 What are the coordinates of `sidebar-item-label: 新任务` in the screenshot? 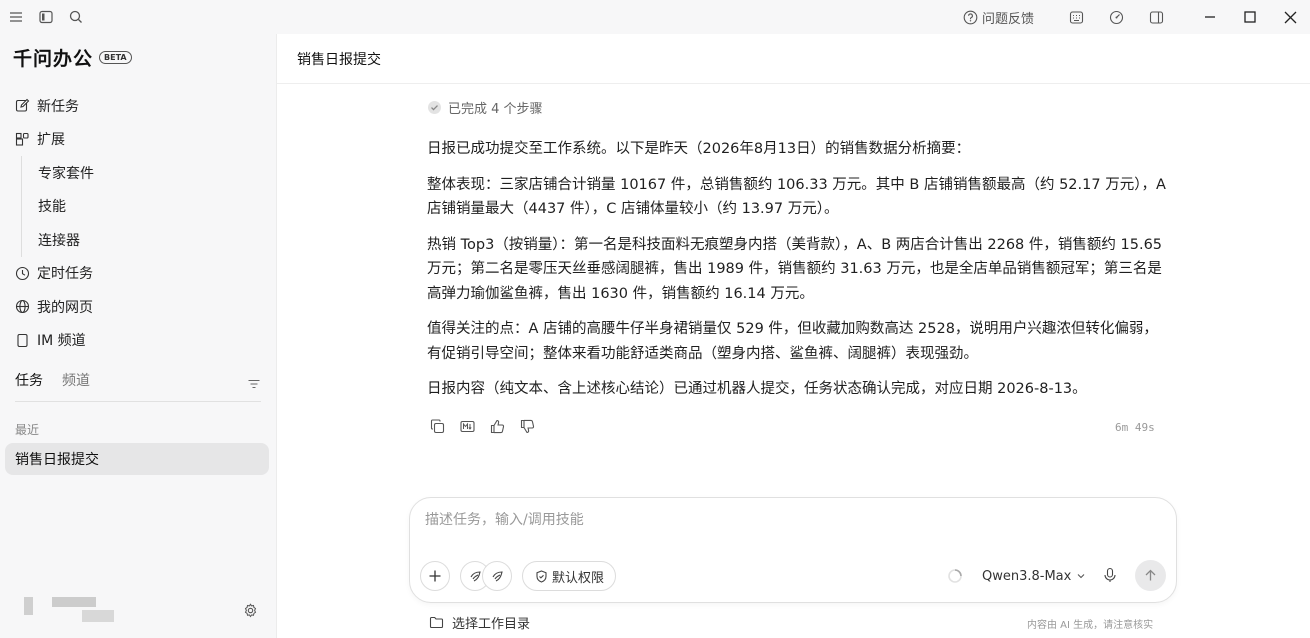 It's located at (58, 106).